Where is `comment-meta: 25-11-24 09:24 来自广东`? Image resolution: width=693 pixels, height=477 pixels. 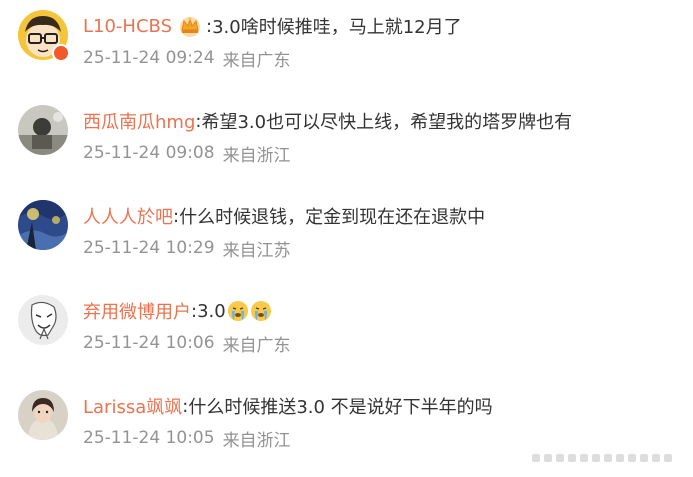
comment-meta: 25-11-24 09:24 来自广东 is located at coordinates (187, 58).